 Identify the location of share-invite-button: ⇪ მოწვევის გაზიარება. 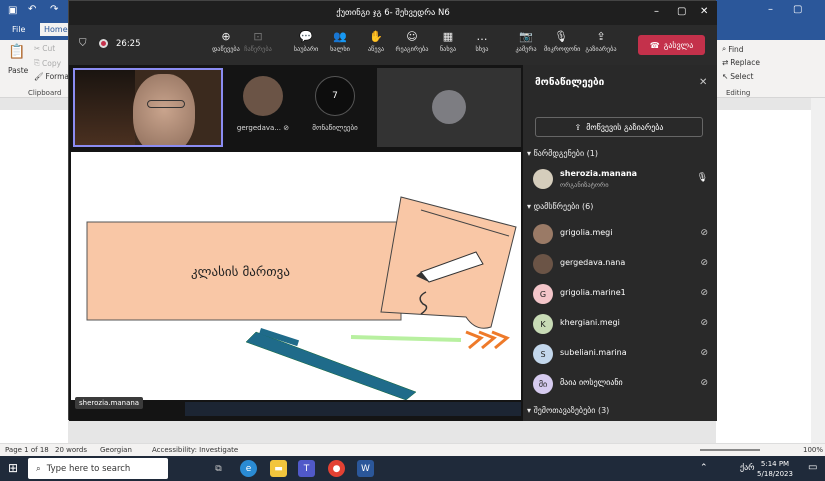
(619, 127).